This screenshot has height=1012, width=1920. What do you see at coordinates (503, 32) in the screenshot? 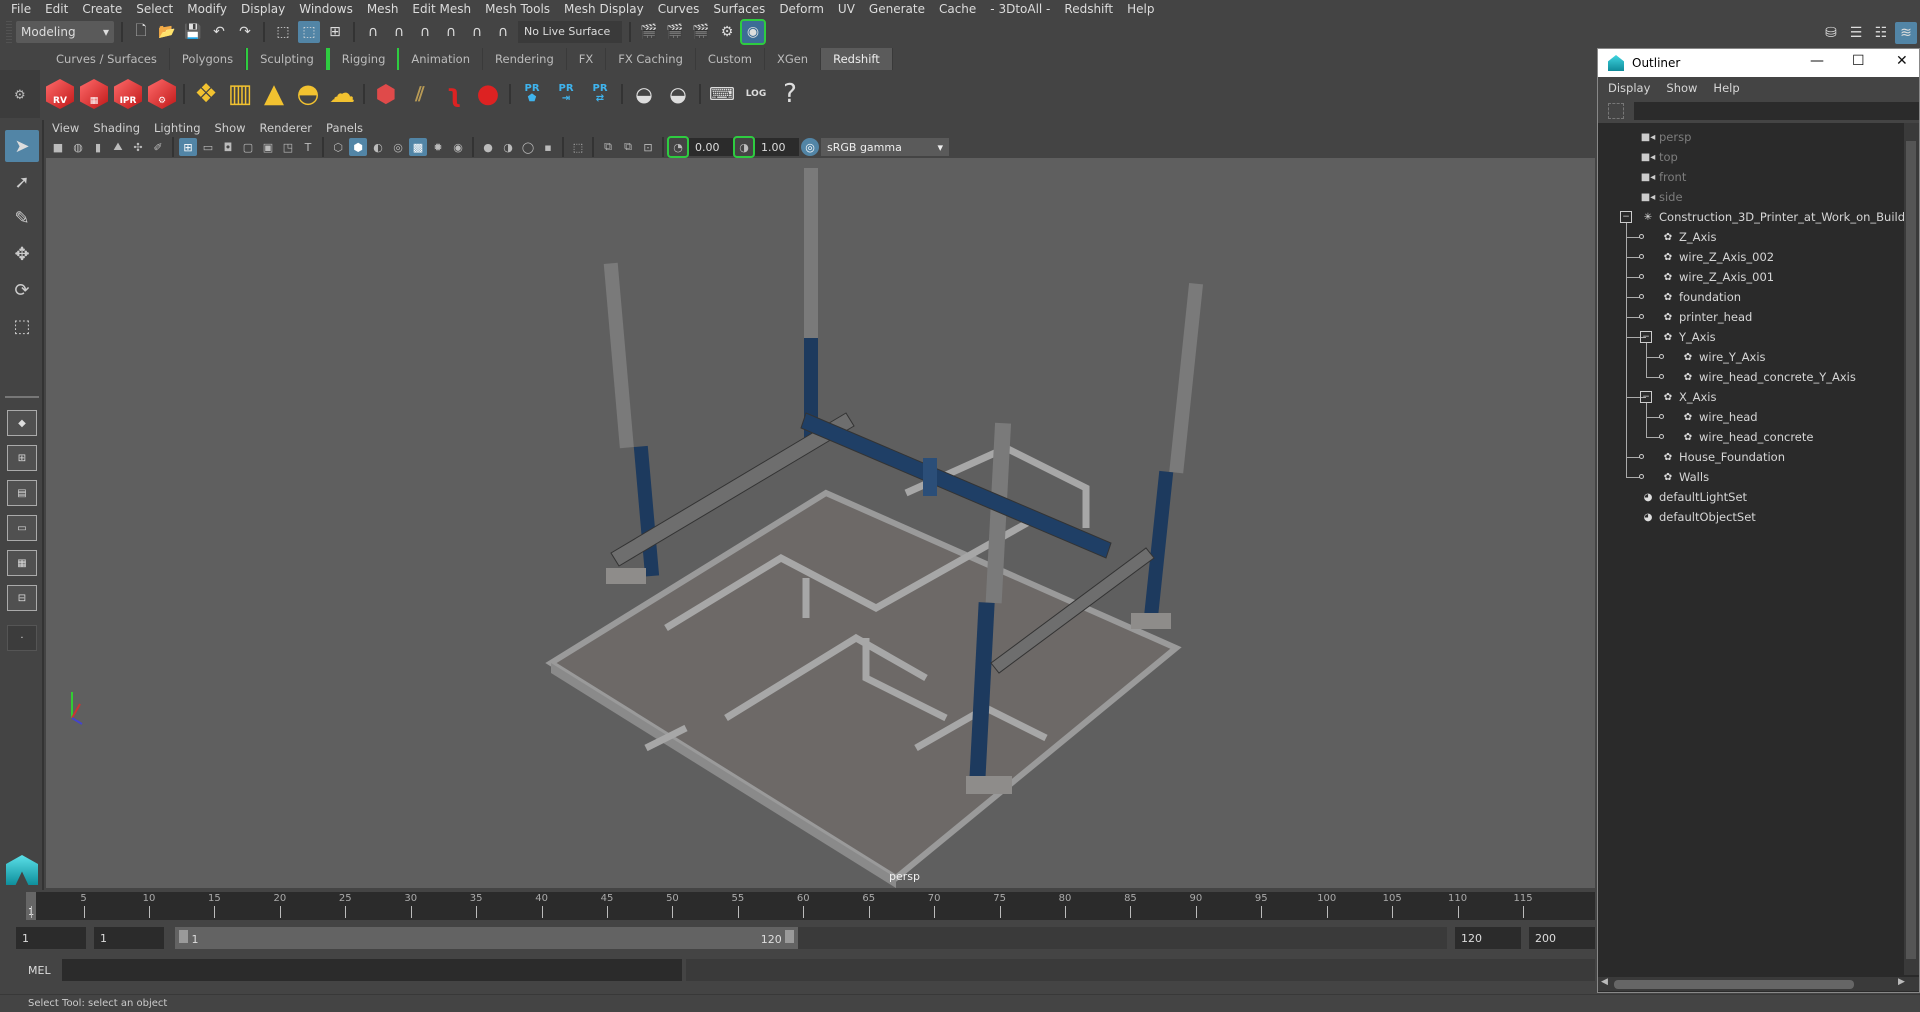
I see `snap-surface-icon: ∩` at bounding box center [503, 32].